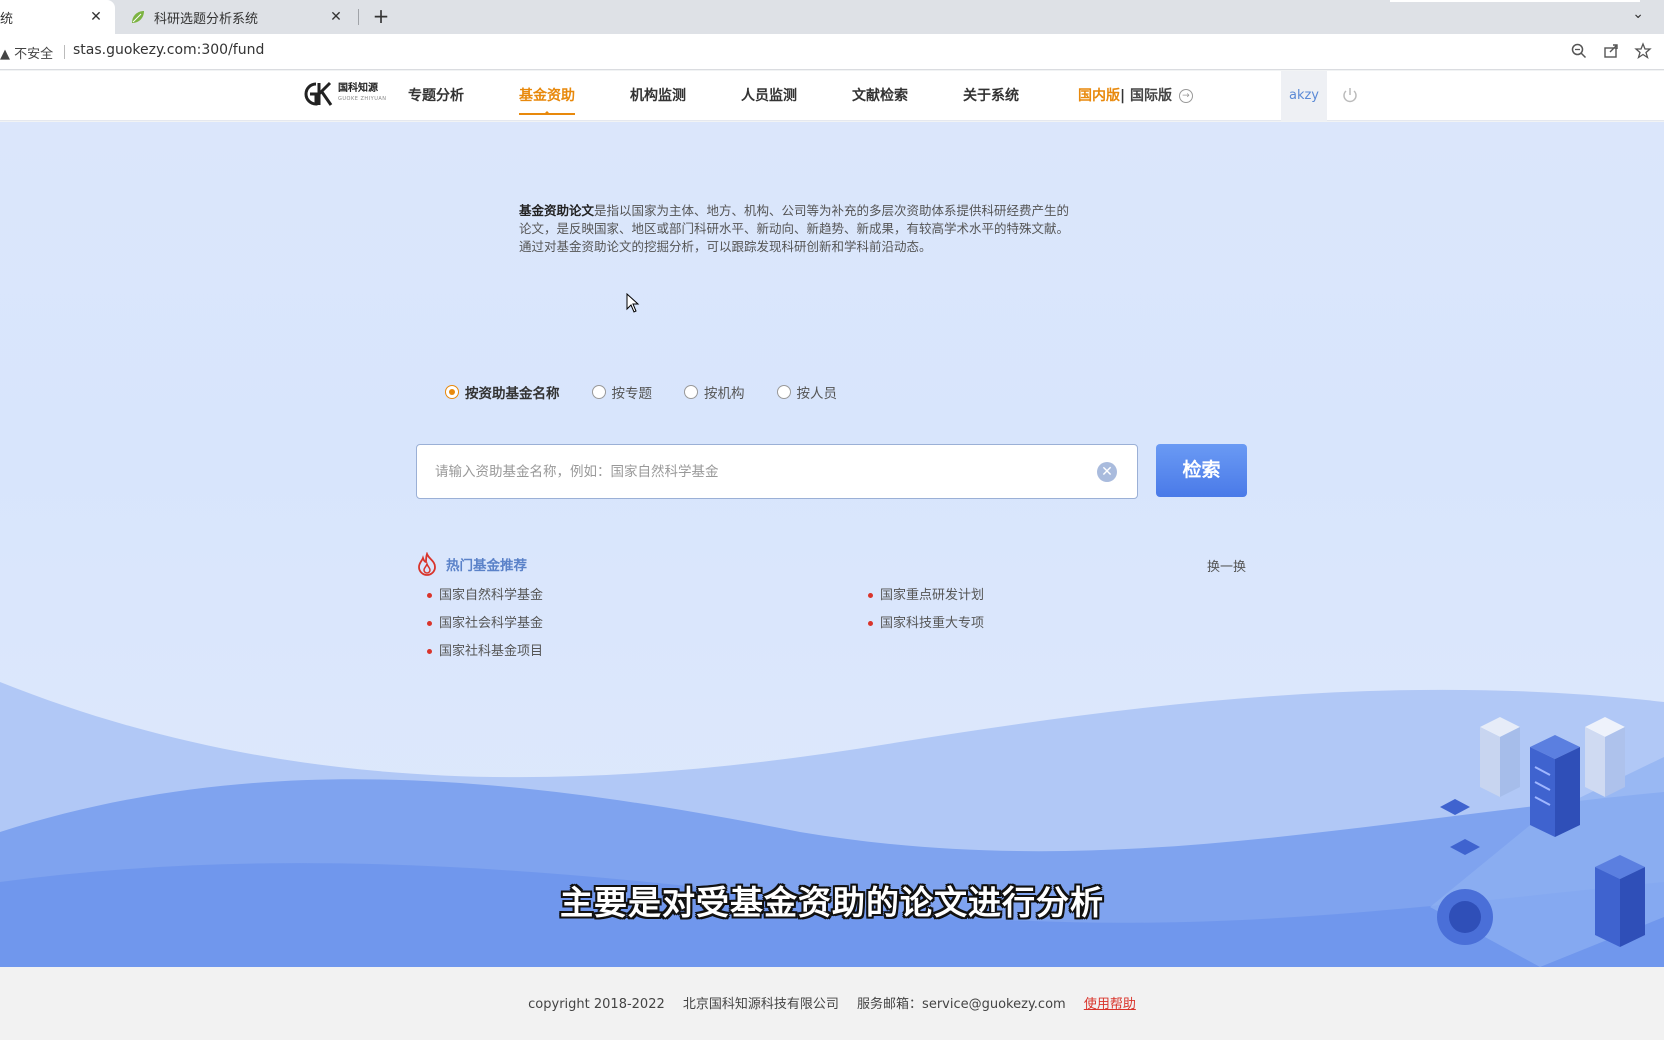 This screenshot has width=1664, height=1040. Describe the element at coordinates (658, 96) in the screenshot. I see `nav-institution-monitor: 机构监测` at that location.